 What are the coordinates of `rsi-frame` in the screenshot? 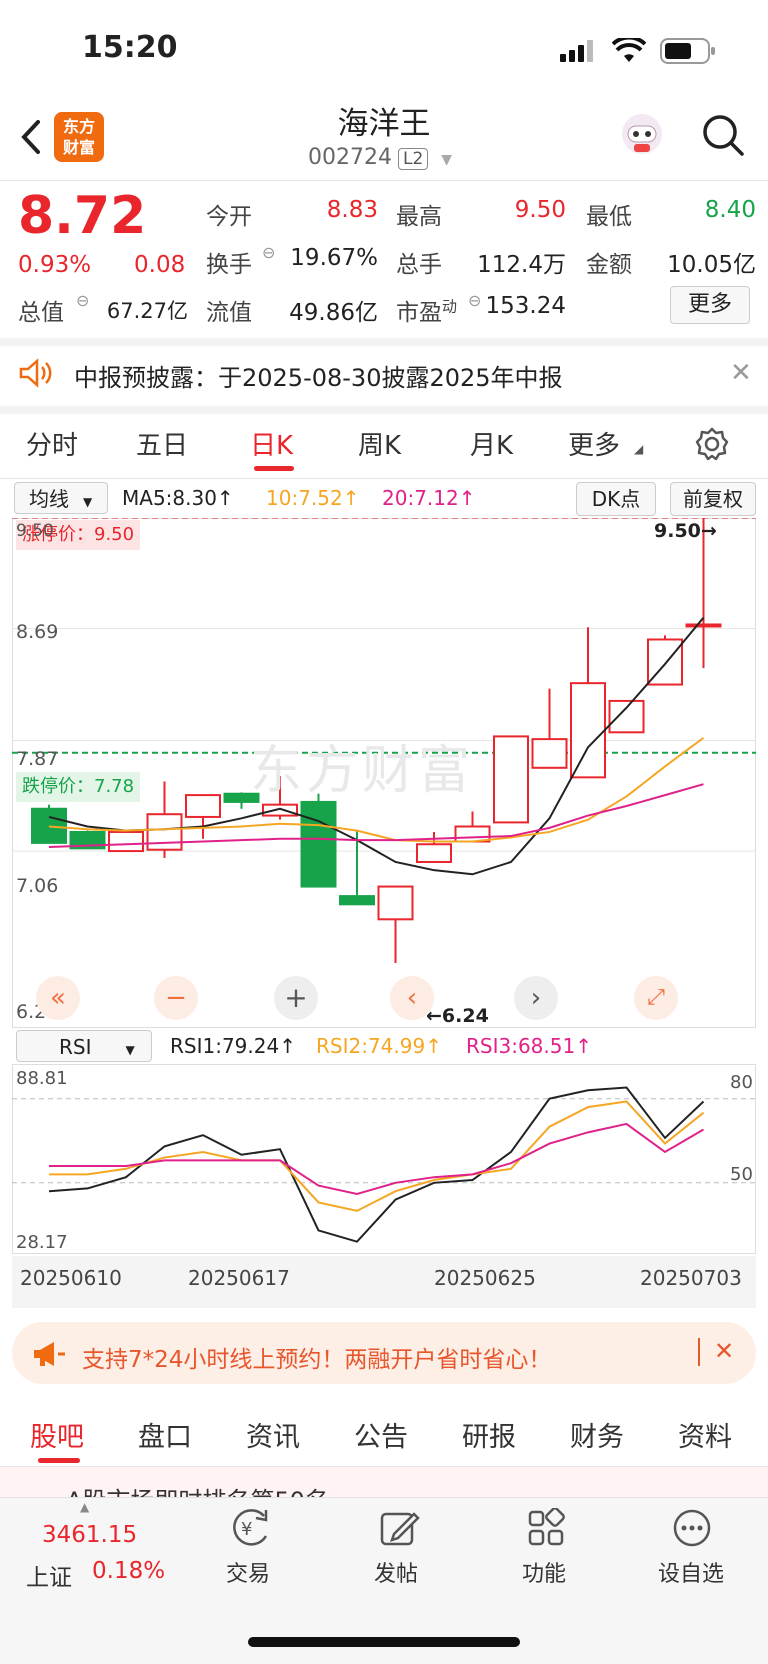 It's located at (384, 1159).